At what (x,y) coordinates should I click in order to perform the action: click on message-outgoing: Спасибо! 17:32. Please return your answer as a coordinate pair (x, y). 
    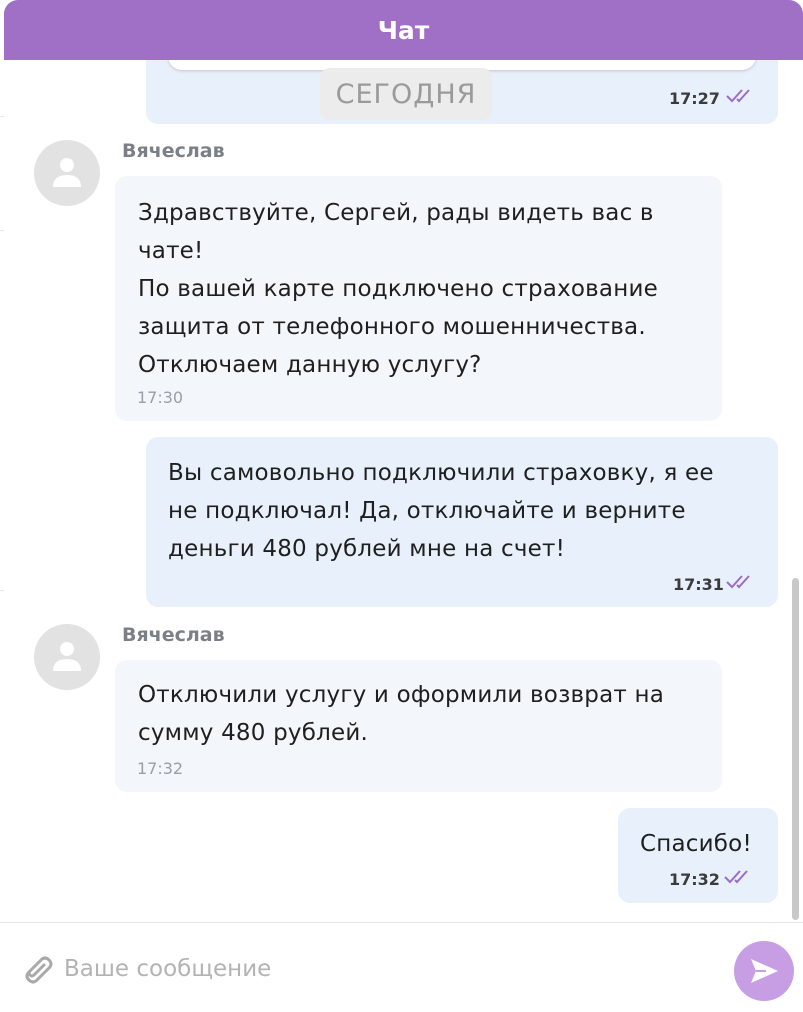
    Looking at the image, I should click on (698, 855).